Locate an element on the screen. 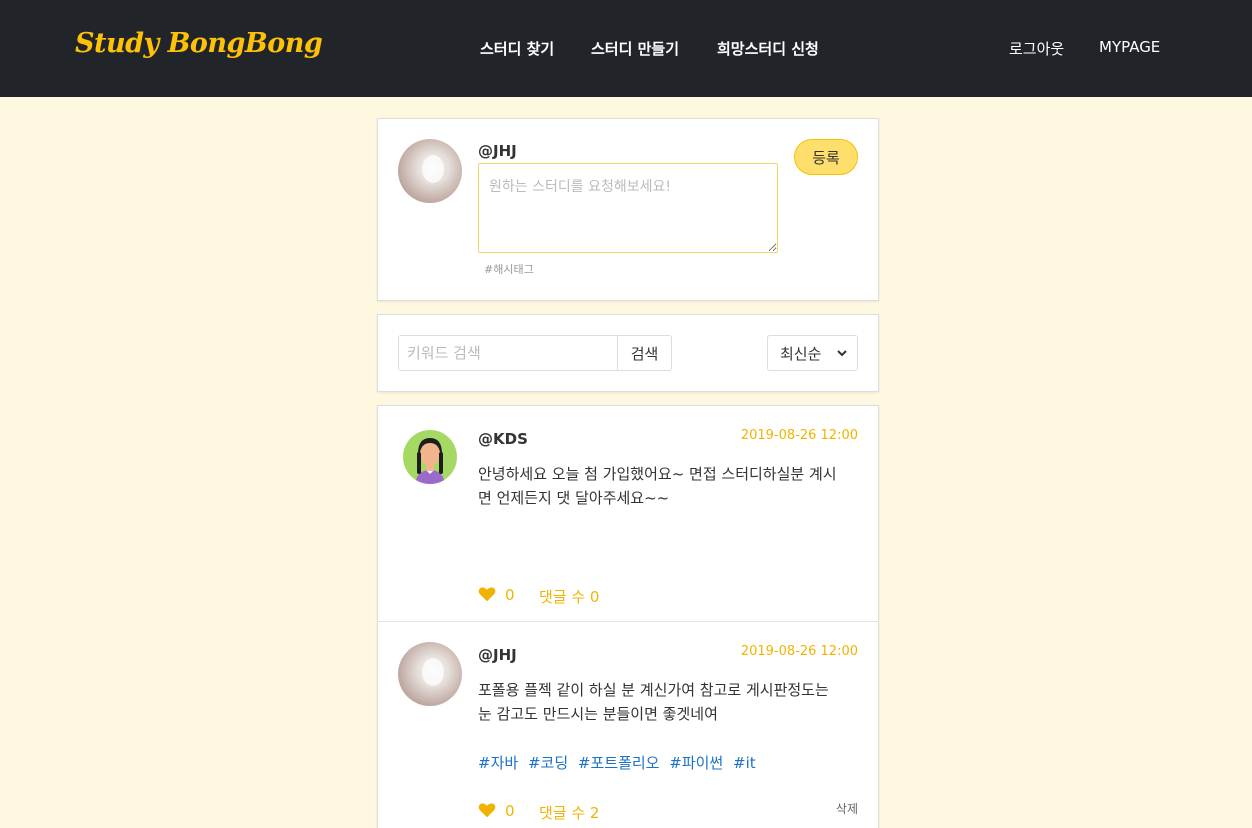 Image resolution: width=1252 pixels, height=828 pixels. post-text-line: 눈 감고도 만드시는 분들이면 좋겟네여 is located at coordinates (598, 714).